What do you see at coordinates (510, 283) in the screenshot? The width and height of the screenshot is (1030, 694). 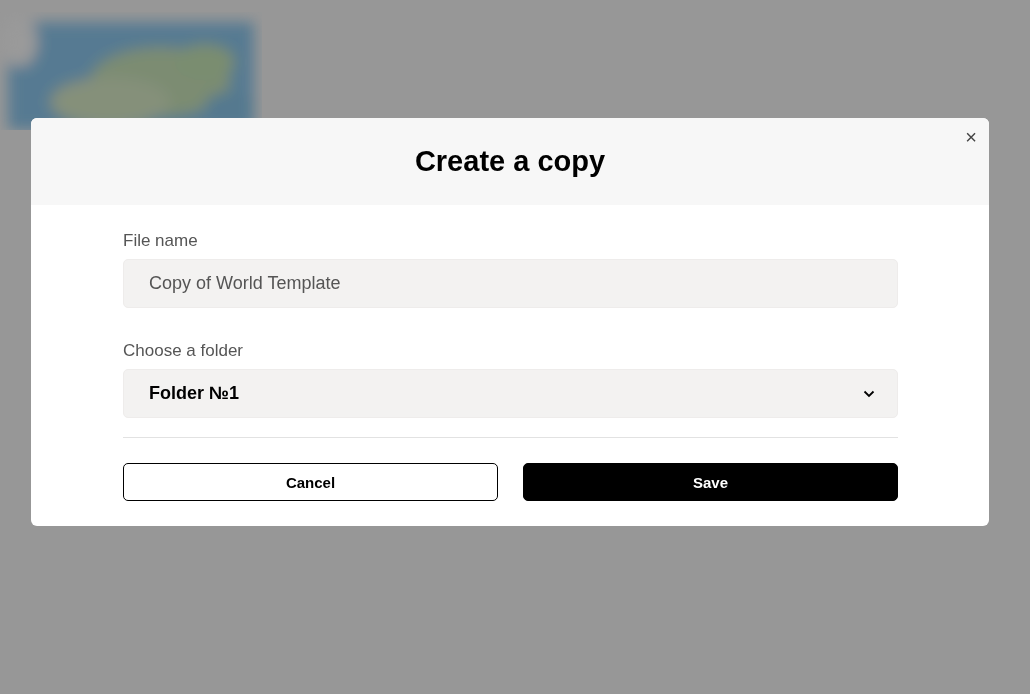 I see `input-field: Copy of World Template` at bounding box center [510, 283].